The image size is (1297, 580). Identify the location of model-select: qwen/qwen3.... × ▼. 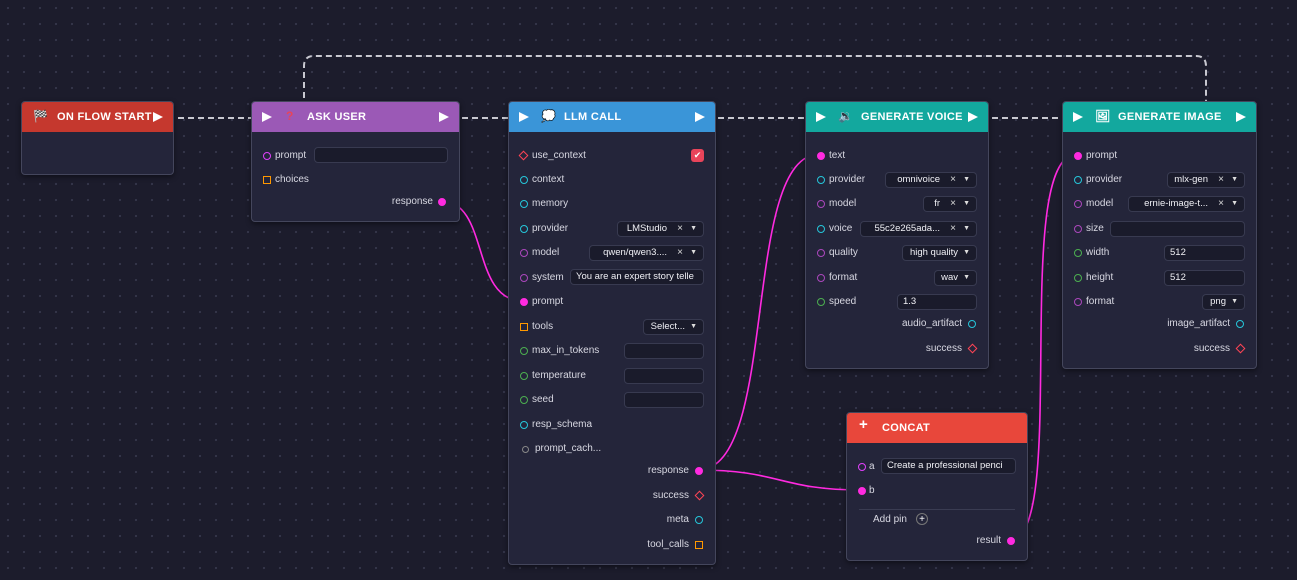
(646, 253).